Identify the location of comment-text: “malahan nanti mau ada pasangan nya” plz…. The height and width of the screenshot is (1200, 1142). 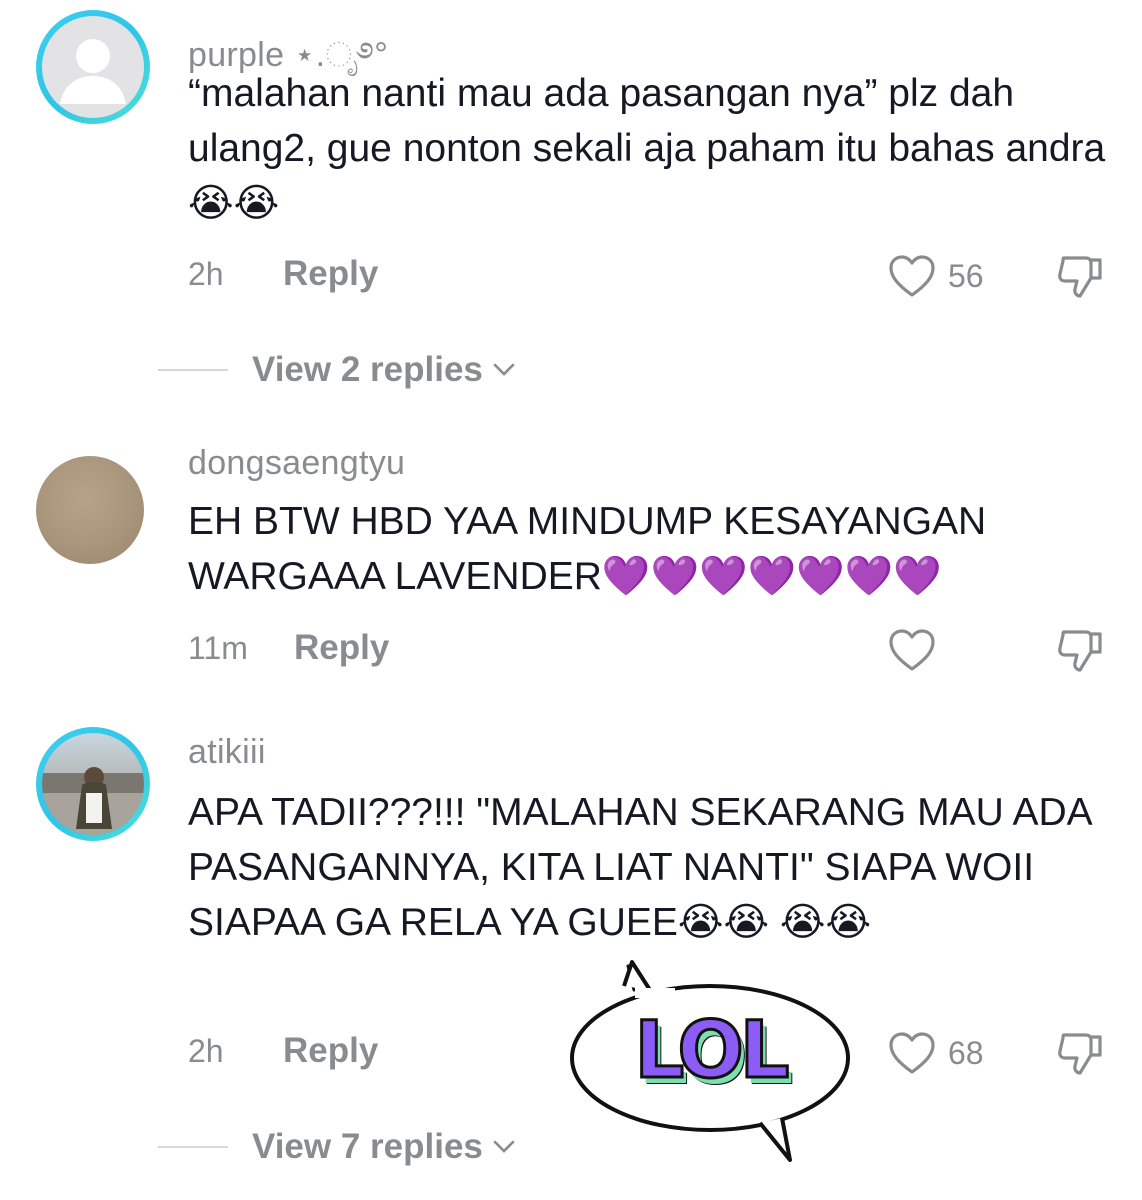
(647, 148).